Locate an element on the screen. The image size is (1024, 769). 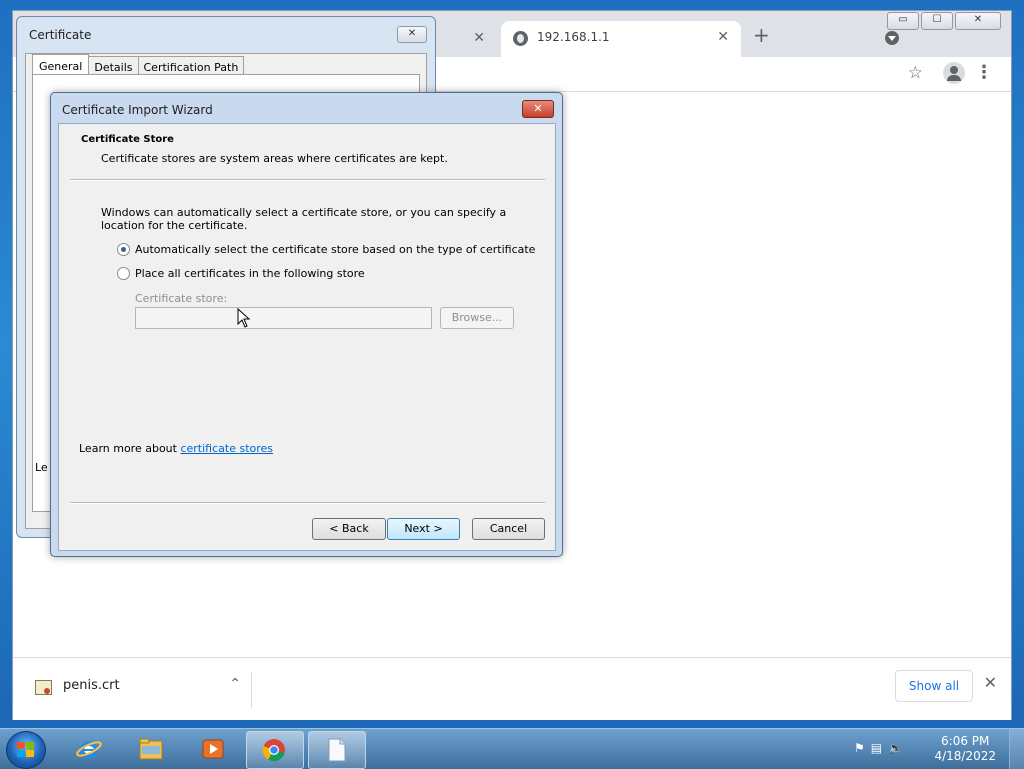
taskbar: ⚑▤🔈 6:06 PM 4/18/2022 is located at coordinates (512, 748).